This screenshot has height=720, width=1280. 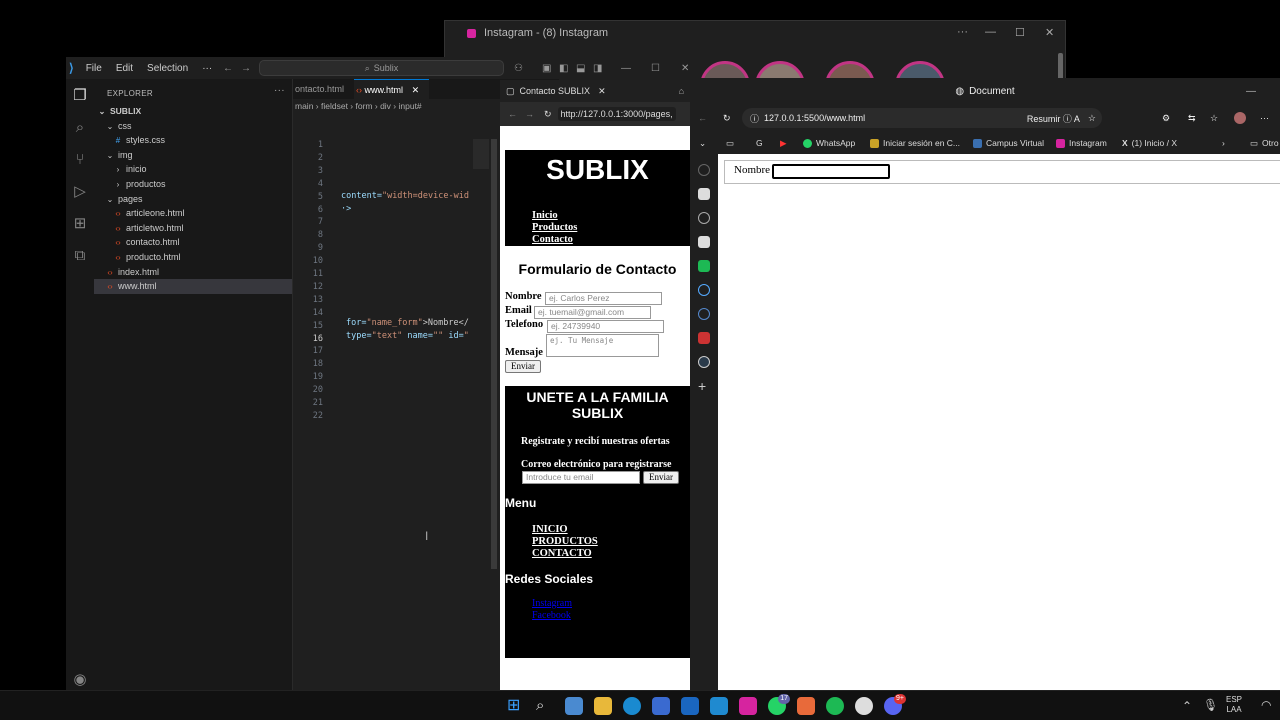 I want to click on explorer-more-icon: ···, so click(x=279, y=90).